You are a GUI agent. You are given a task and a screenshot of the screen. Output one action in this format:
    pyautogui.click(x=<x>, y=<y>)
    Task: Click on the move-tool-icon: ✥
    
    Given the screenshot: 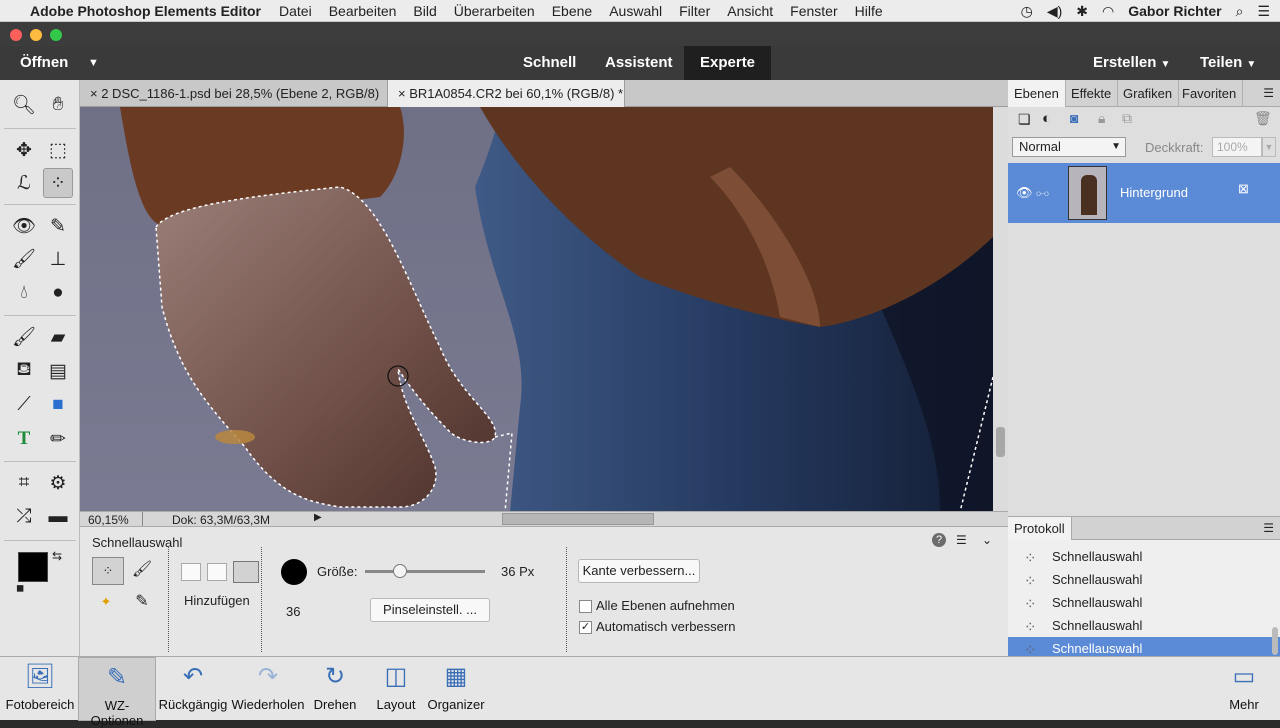 What is the action you would take?
    pyautogui.click(x=24, y=150)
    